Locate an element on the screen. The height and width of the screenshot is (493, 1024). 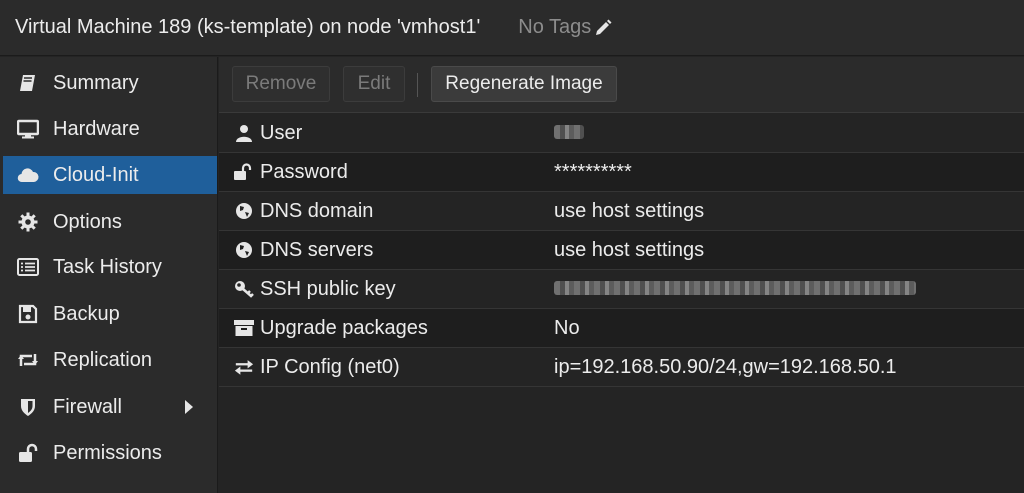
sidebar-item-summary: Summary is located at coordinates (110, 83).